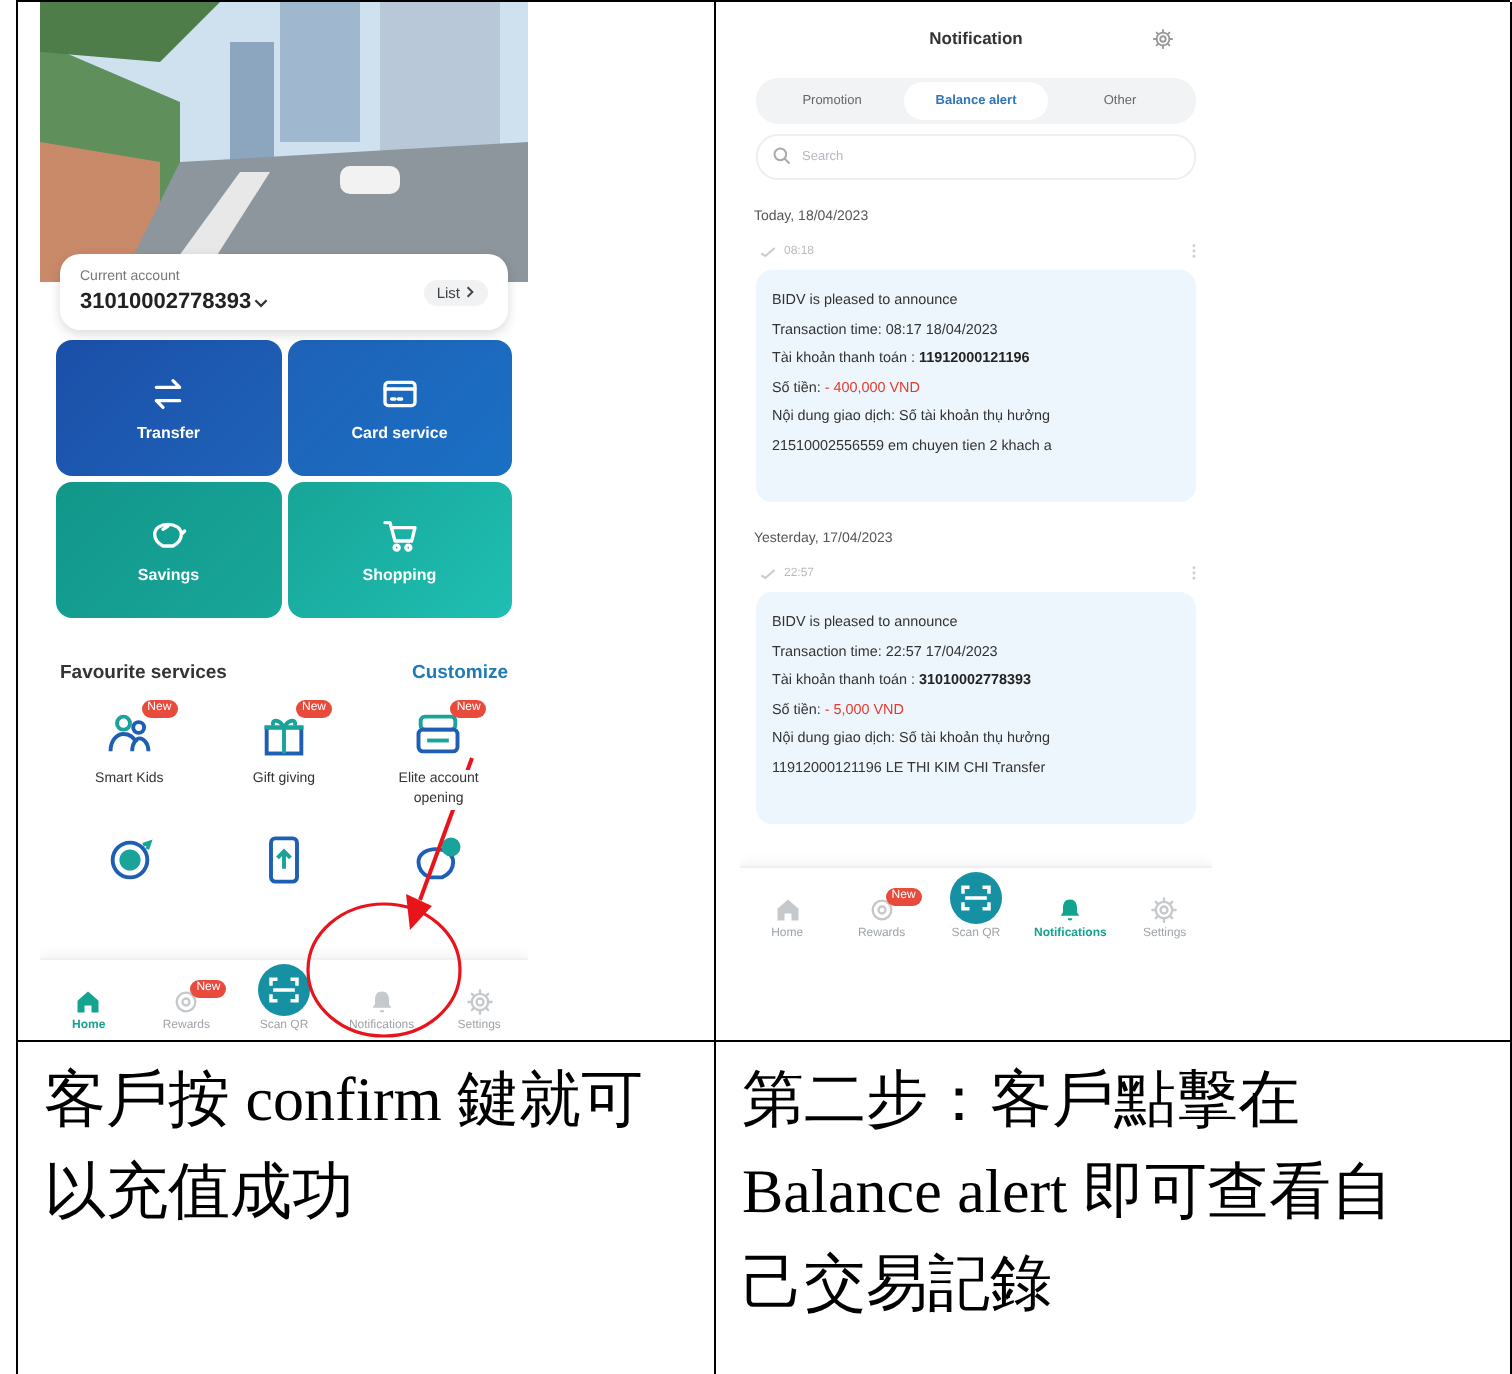 The height and width of the screenshot is (1374, 1512). I want to click on caption: 客戶按 confirm 鍵就可以充值成功, so click(343, 1146).